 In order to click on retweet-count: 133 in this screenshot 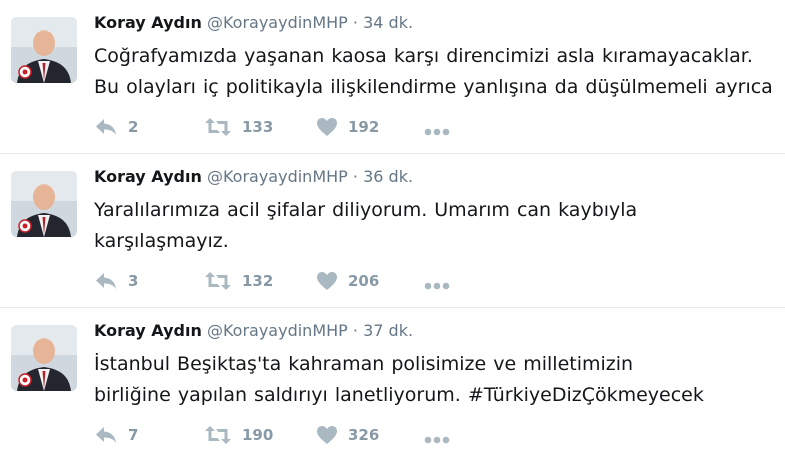, I will do `click(258, 127)`.